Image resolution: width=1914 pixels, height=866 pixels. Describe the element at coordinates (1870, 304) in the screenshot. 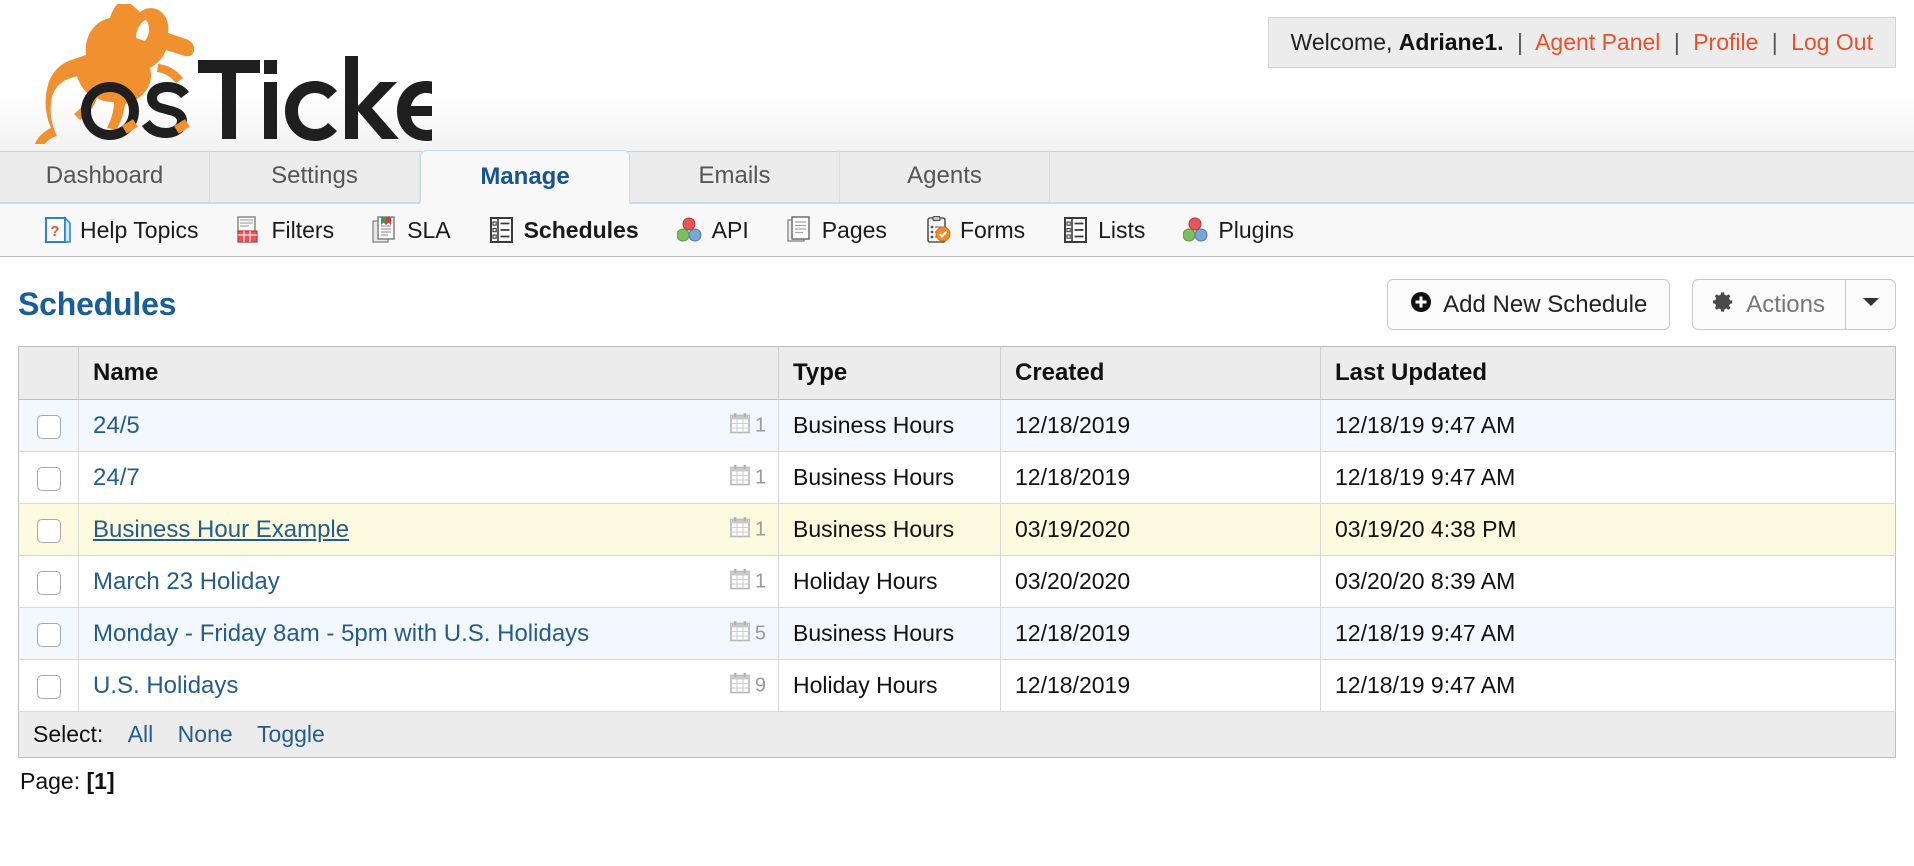

I see `actions-dropdown-toggle` at that location.